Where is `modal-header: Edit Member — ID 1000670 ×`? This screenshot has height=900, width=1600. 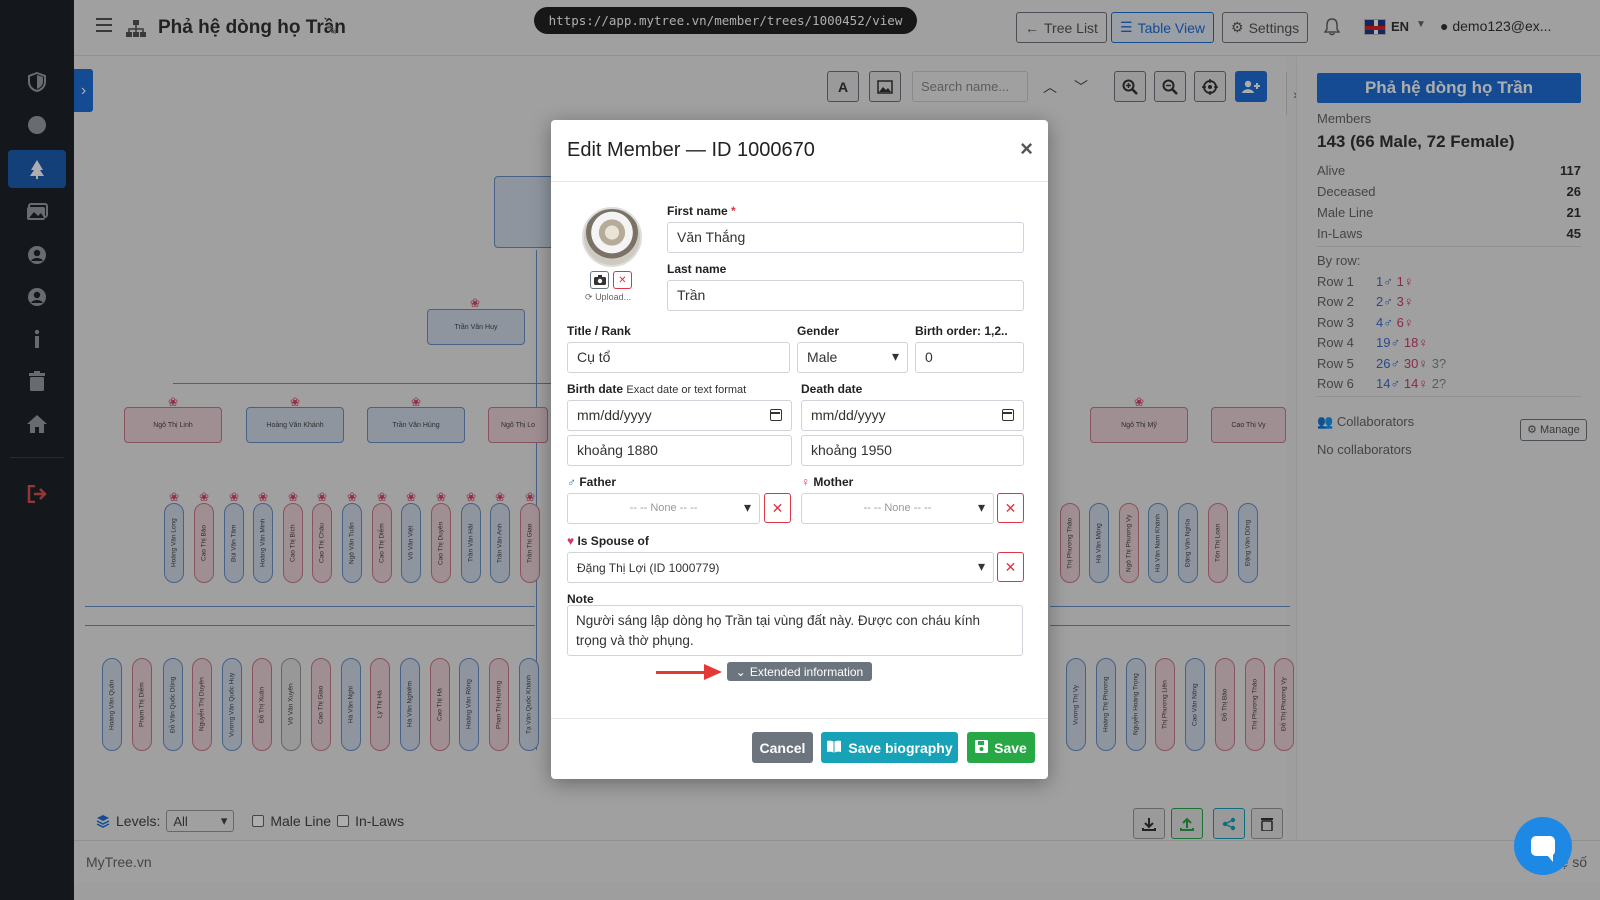
modal-header: Edit Member — ID 1000670 × is located at coordinates (799, 151).